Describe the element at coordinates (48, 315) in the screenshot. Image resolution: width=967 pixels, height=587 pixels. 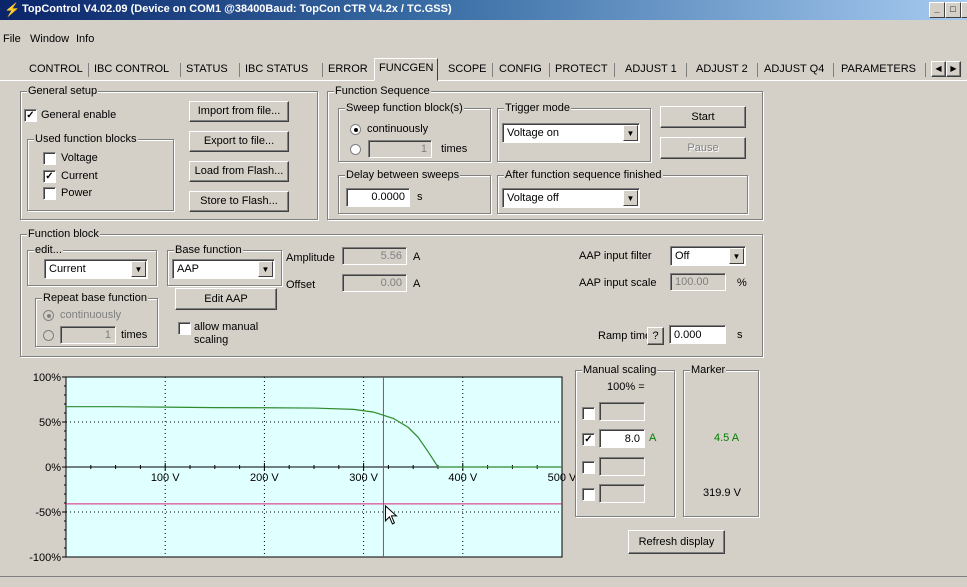
I see `repeat-continuously-radio` at that location.